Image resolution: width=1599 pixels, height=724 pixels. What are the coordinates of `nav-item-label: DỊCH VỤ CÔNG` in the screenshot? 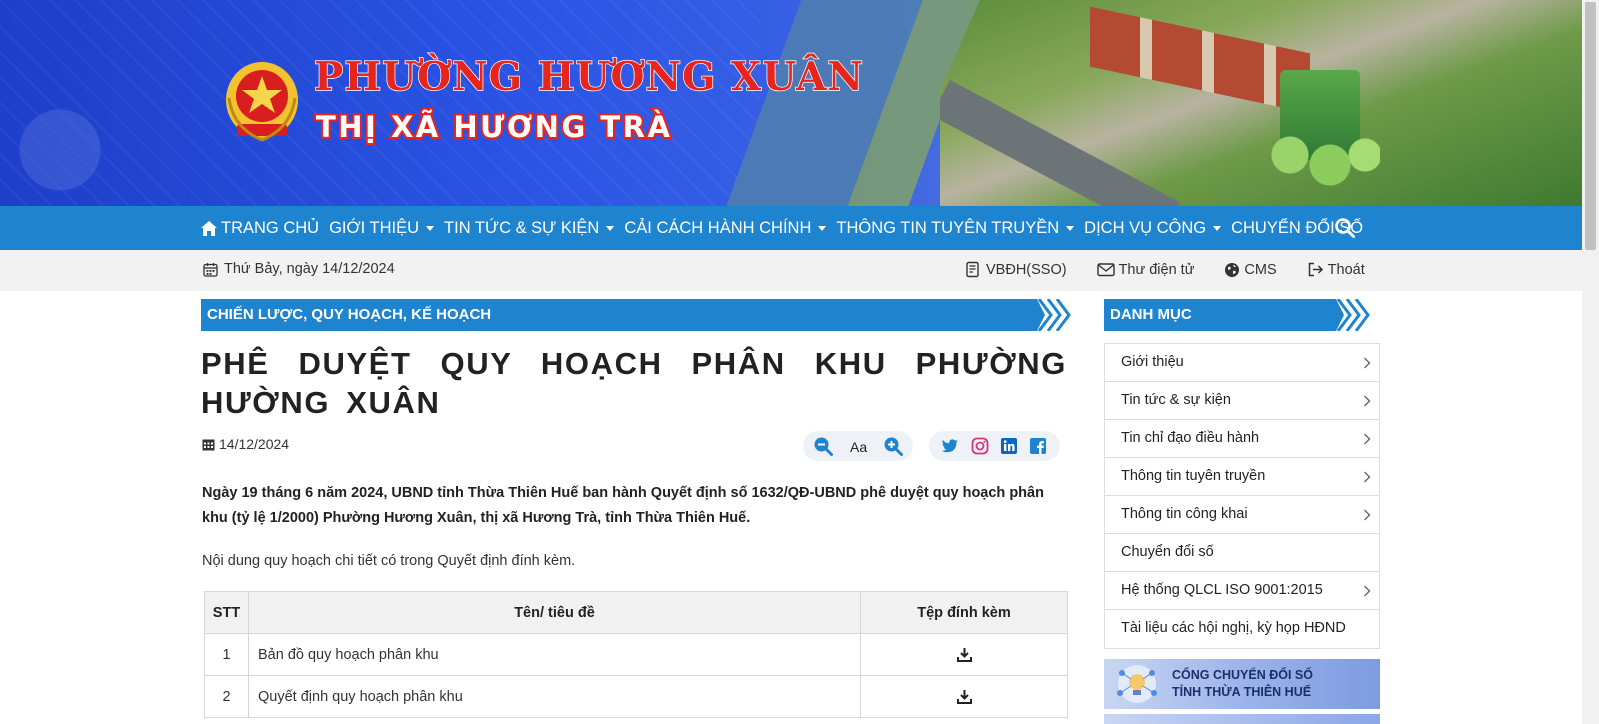 It's located at (1145, 227).